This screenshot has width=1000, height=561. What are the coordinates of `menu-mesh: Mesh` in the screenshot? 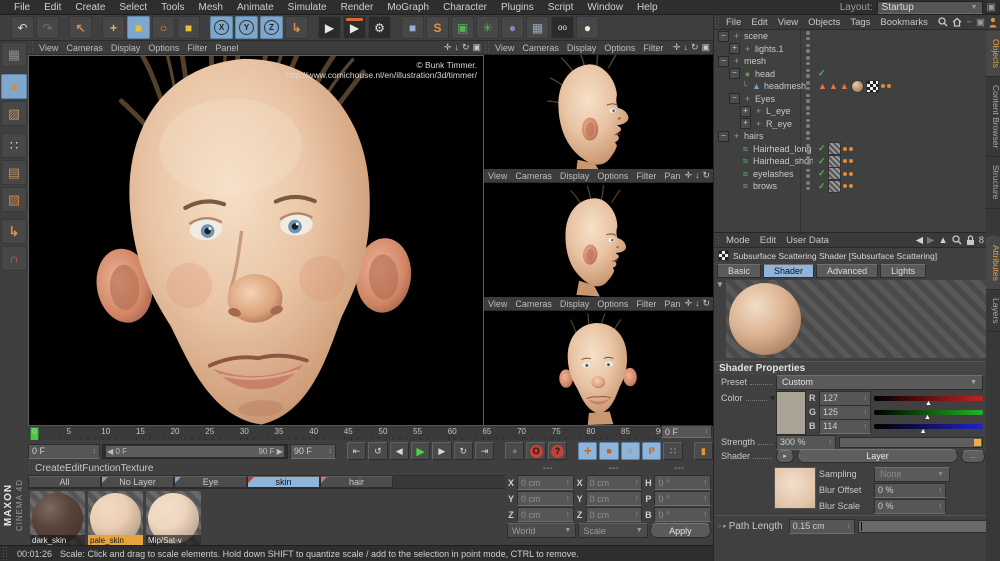 It's located at (211, 7).